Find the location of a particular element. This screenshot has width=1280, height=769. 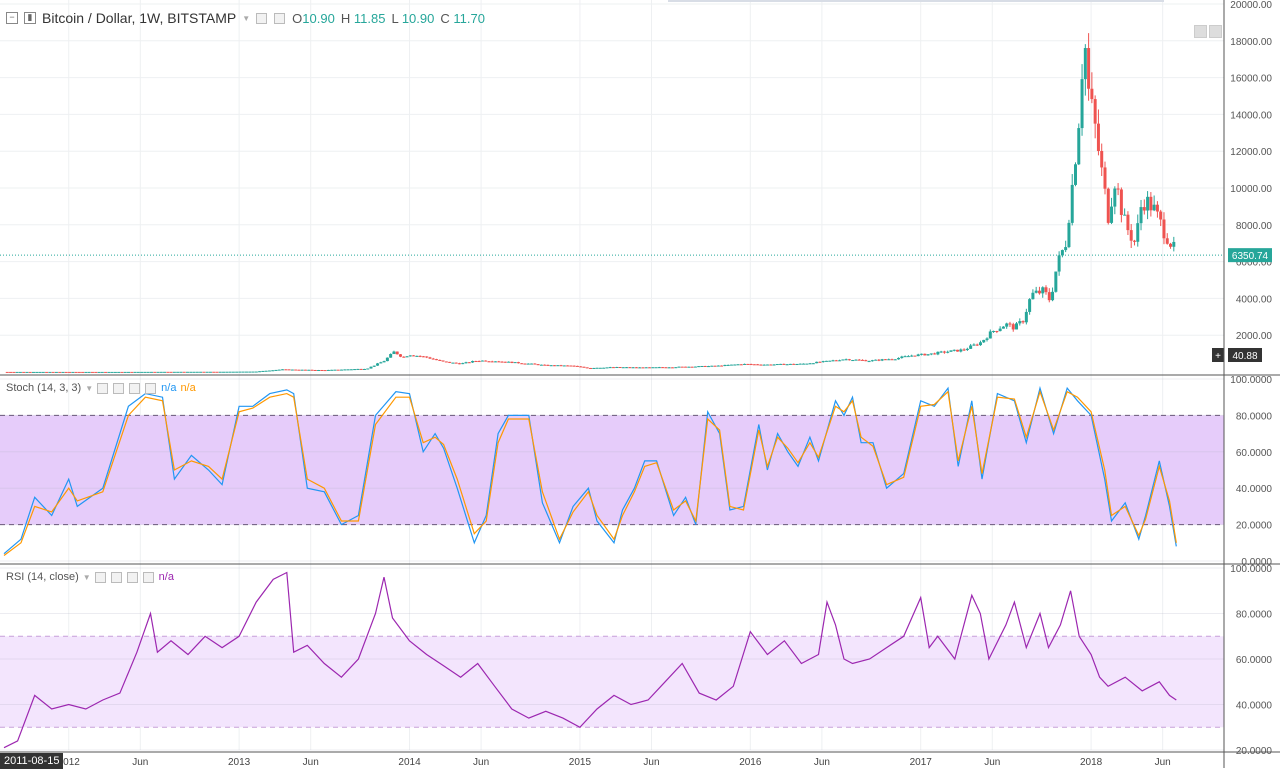

rsi-header: RSI (14, close) ▼ n/a is located at coordinates (90, 577).